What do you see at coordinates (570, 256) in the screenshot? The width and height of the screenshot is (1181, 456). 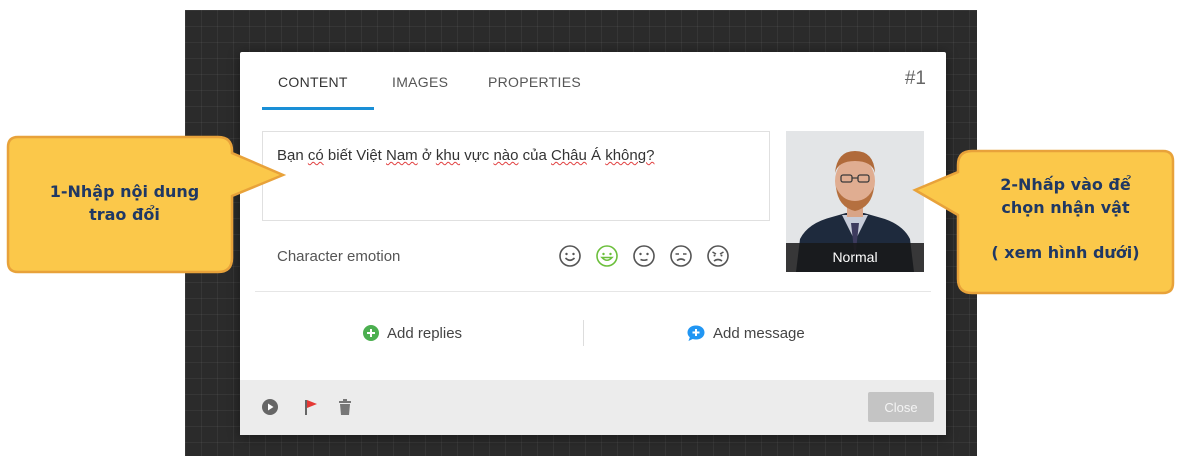 I see `smile-face-icon` at bounding box center [570, 256].